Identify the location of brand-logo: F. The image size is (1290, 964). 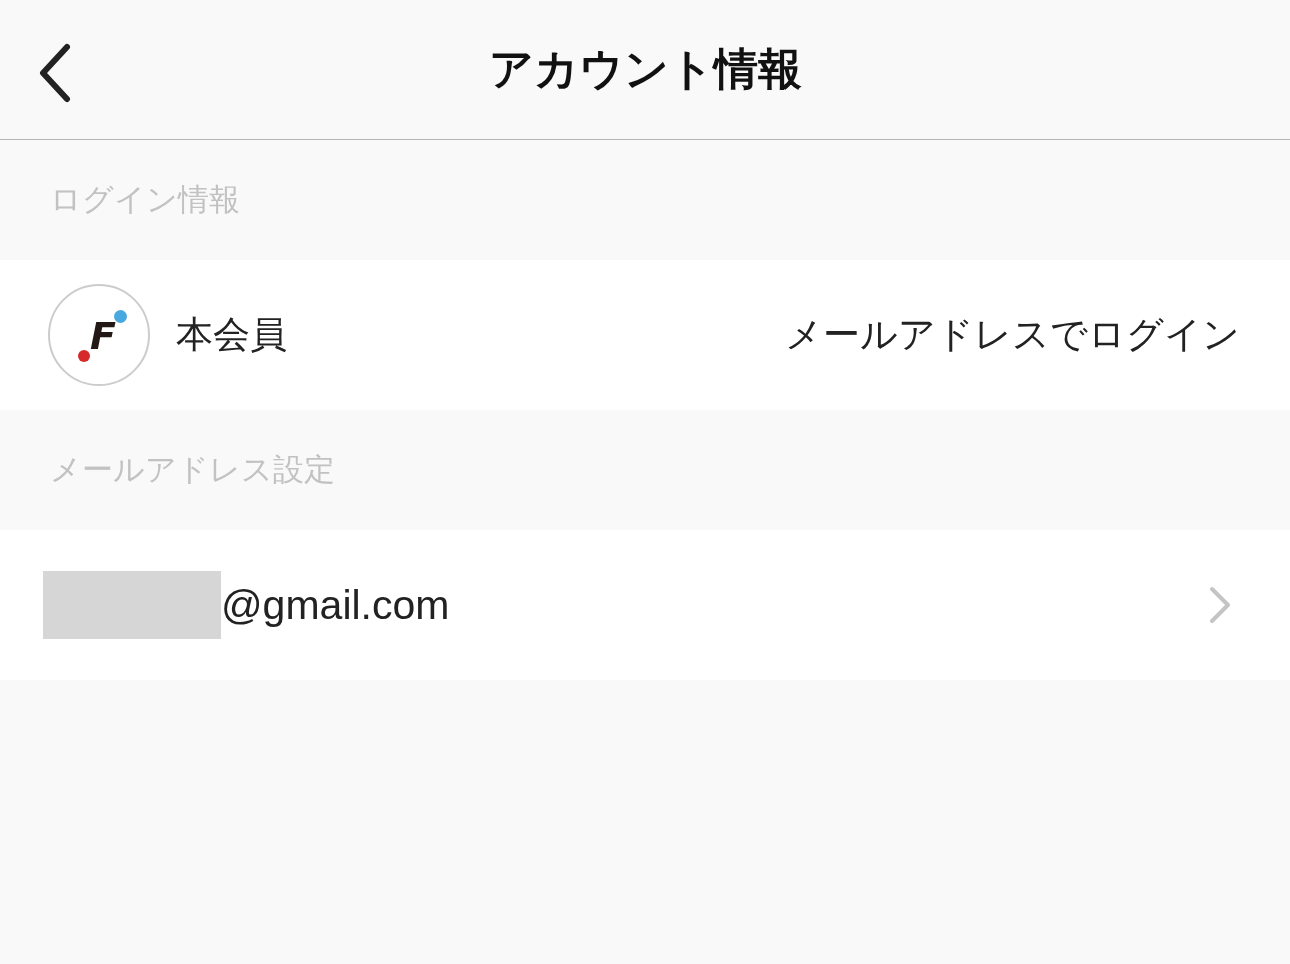
(99, 335).